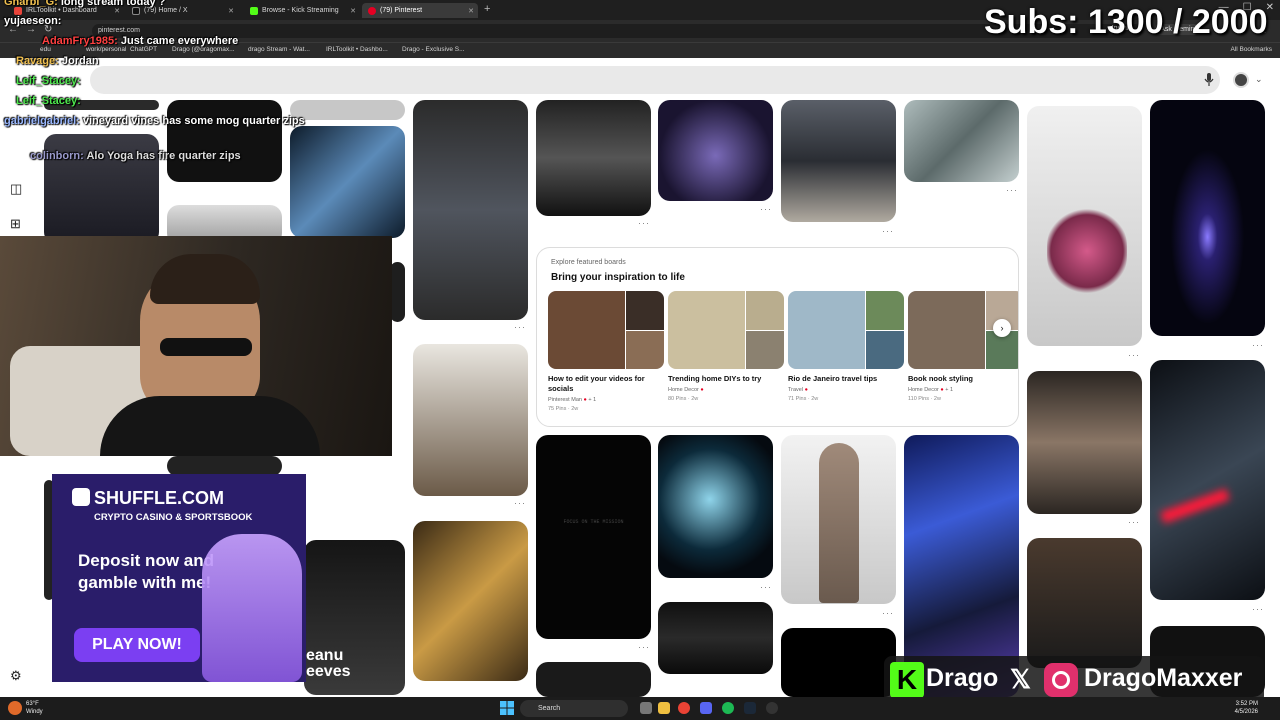  Describe the element at coordinates (1002, 328) in the screenshot. I see `chevron-right-icon: ›` at that location.